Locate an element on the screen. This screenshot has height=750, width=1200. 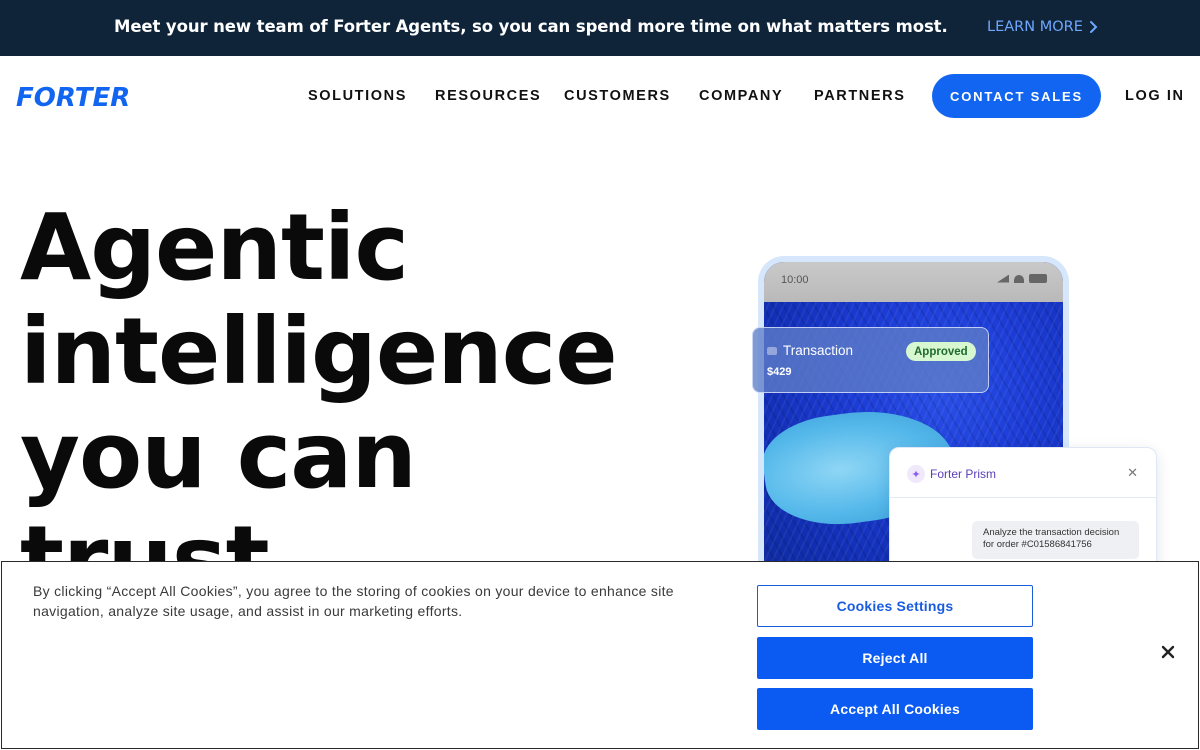
contact-sales-button: CONTACT SALES is located at coordinates (1016, 96).